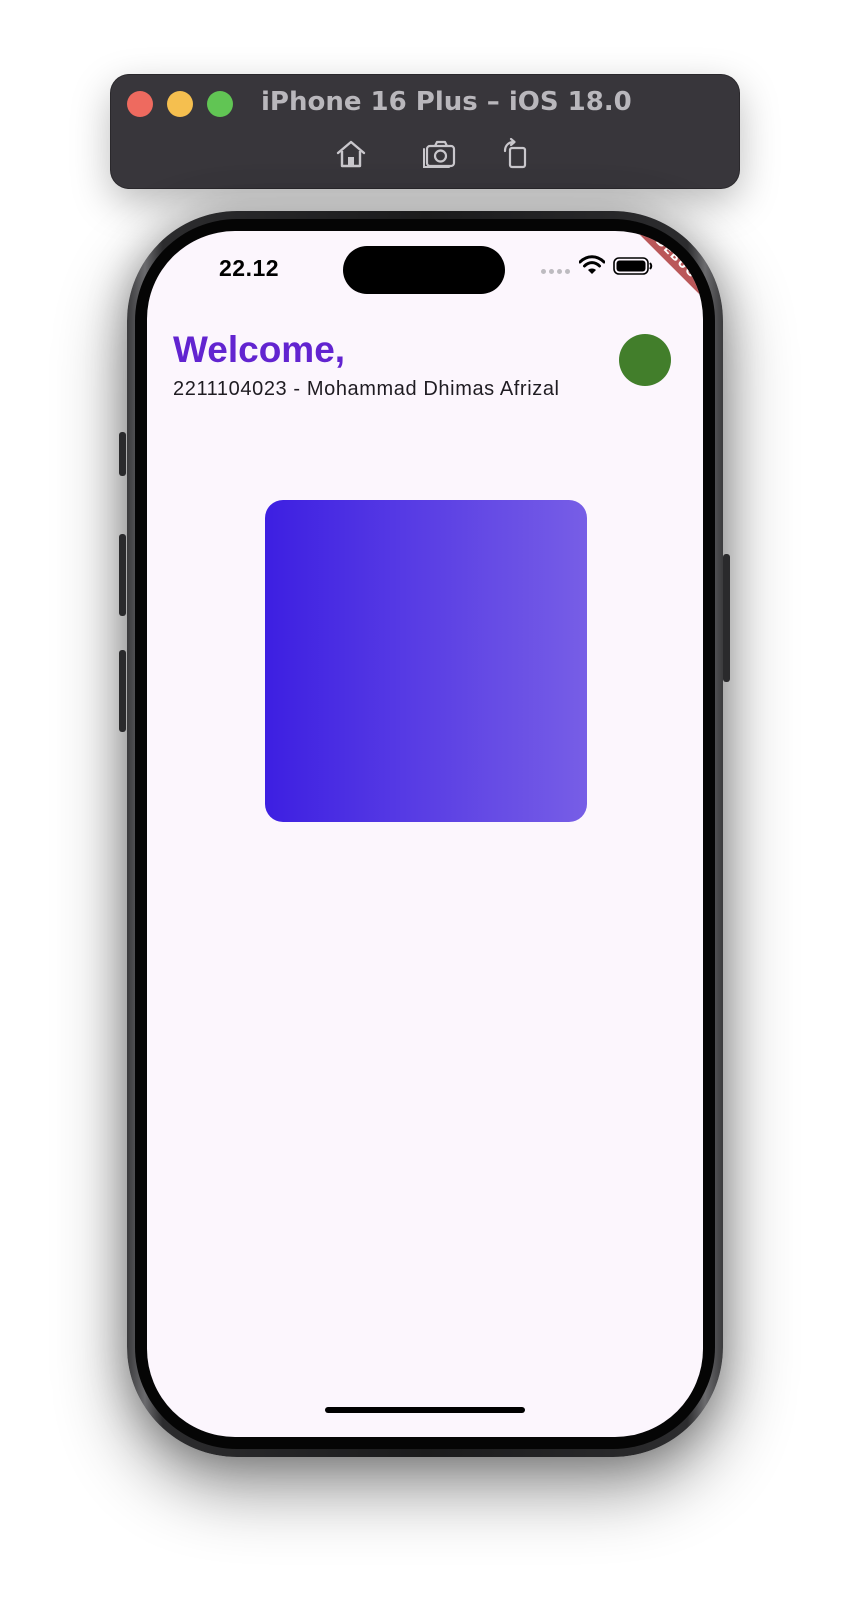 This screenshot has height=1608, width=850. I want to click on user-subtitle: 2211104023 - Mohammad Dhimas Afrizal, so click(366, 389).